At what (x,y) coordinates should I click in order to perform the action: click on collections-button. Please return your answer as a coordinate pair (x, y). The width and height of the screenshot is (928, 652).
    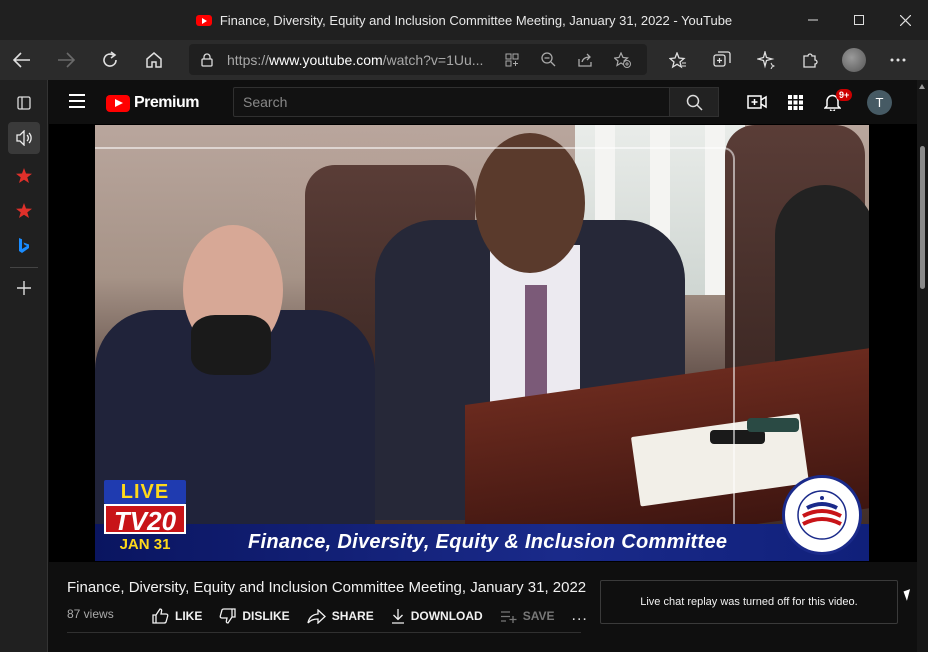
    Looking at the image, I should click on (722, 60).